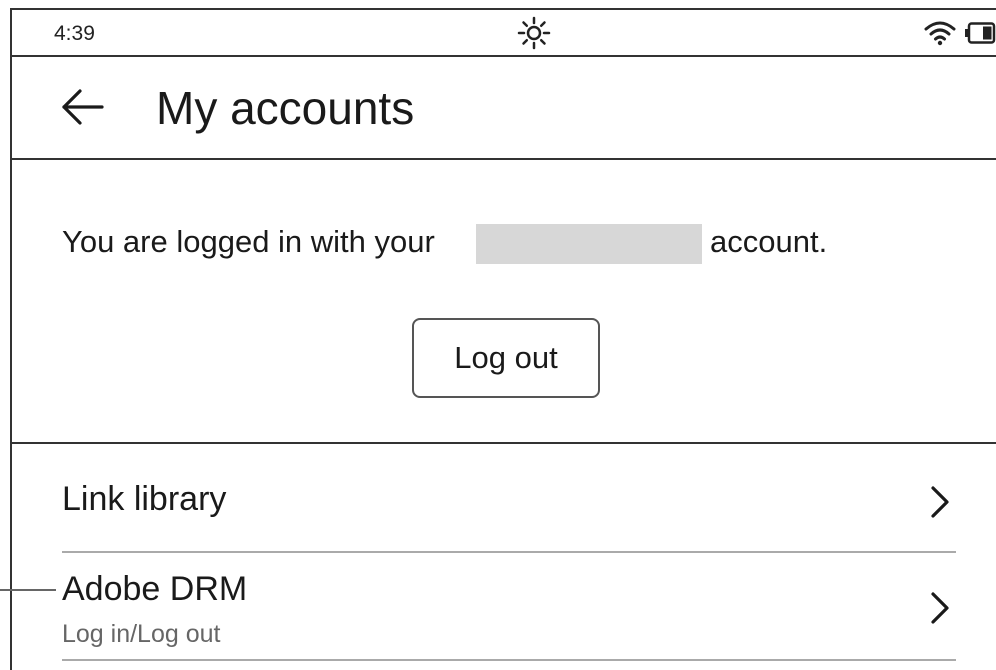 The height and width of the screenshot is (670, 996). What do you see at coordinates (534, 35) in the screenshot?
I see `frontlight-sun-icon` at bounding box center [534, 35].